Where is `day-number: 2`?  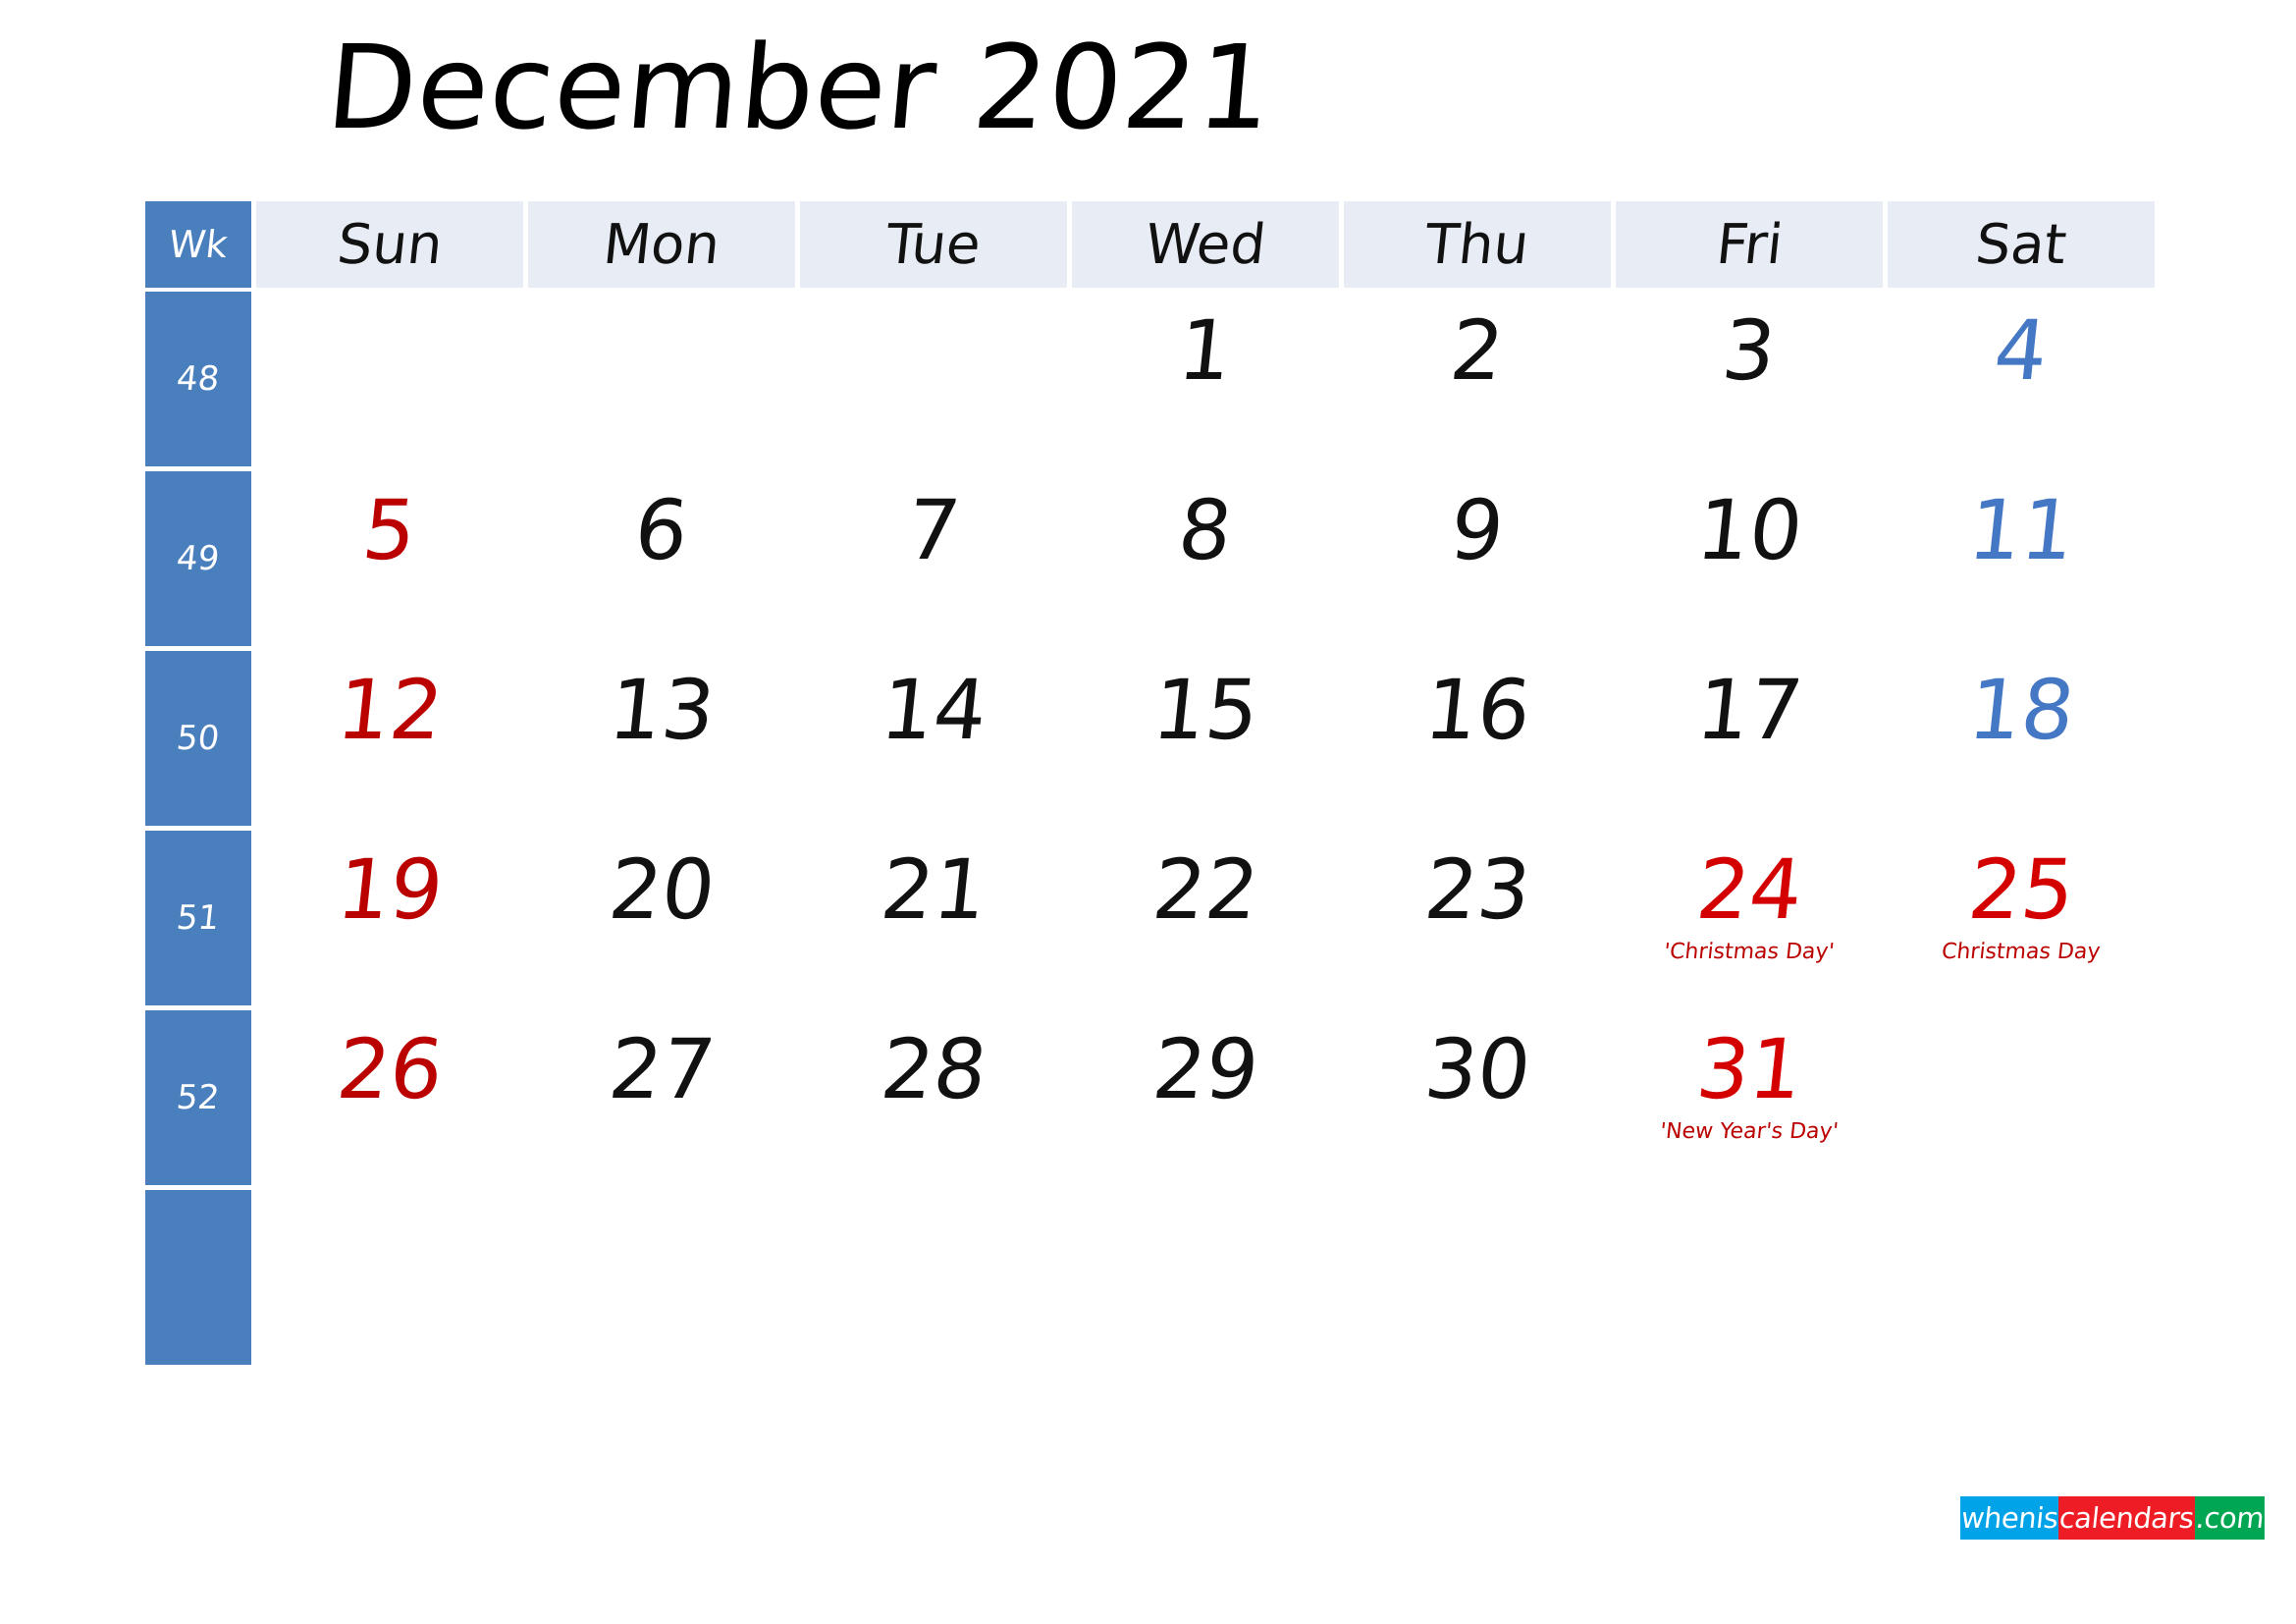
day-number: 2 is located at coordinates (1477, 350).